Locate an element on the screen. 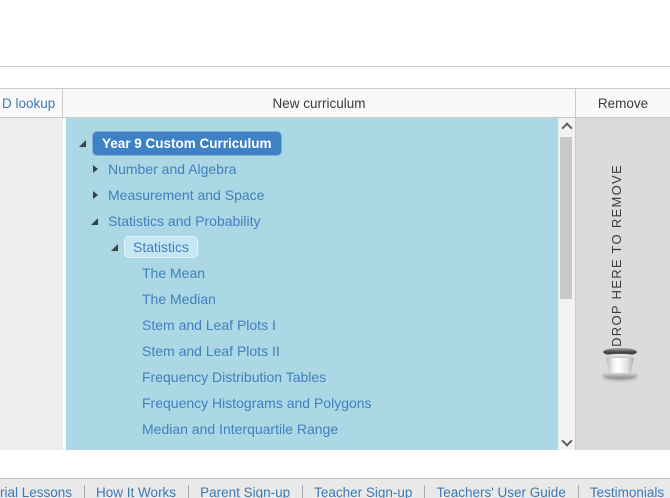  remove-drop-zone: DROP HERE TO REMOVE is located at coordinates (622, 284).